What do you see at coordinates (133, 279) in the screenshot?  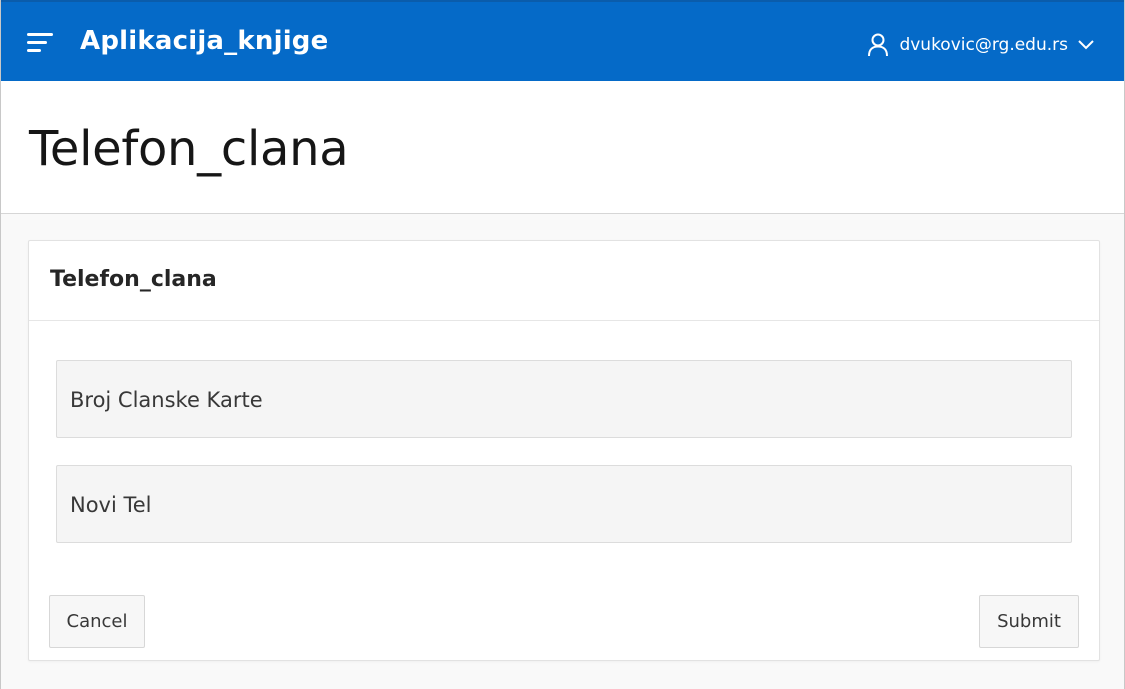 I see `region-title: Telefon_clana` at bounding box center [133, 279].